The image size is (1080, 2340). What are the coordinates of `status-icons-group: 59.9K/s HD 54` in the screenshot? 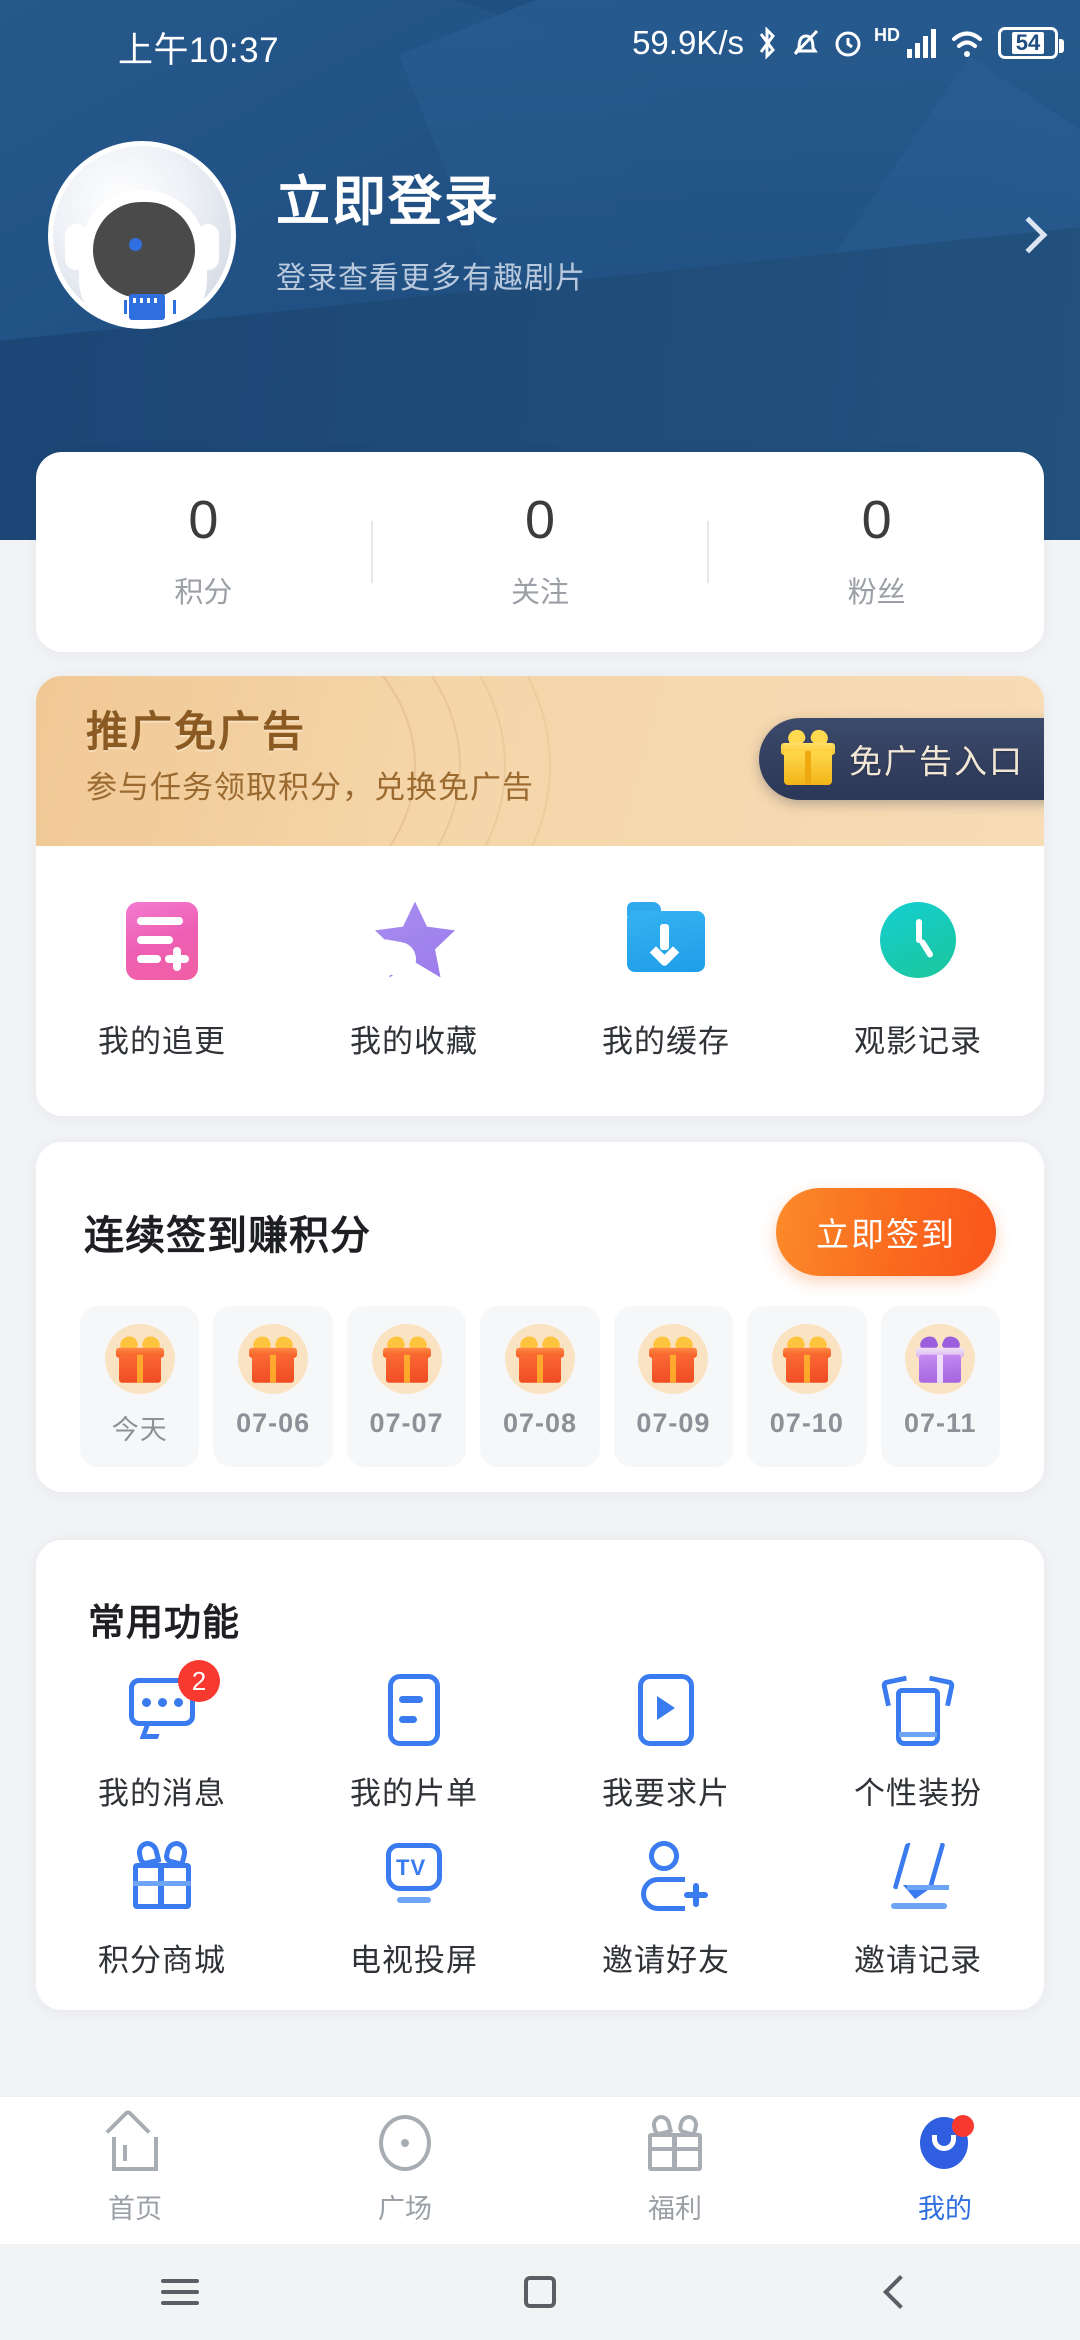 It's located at (848, 43).